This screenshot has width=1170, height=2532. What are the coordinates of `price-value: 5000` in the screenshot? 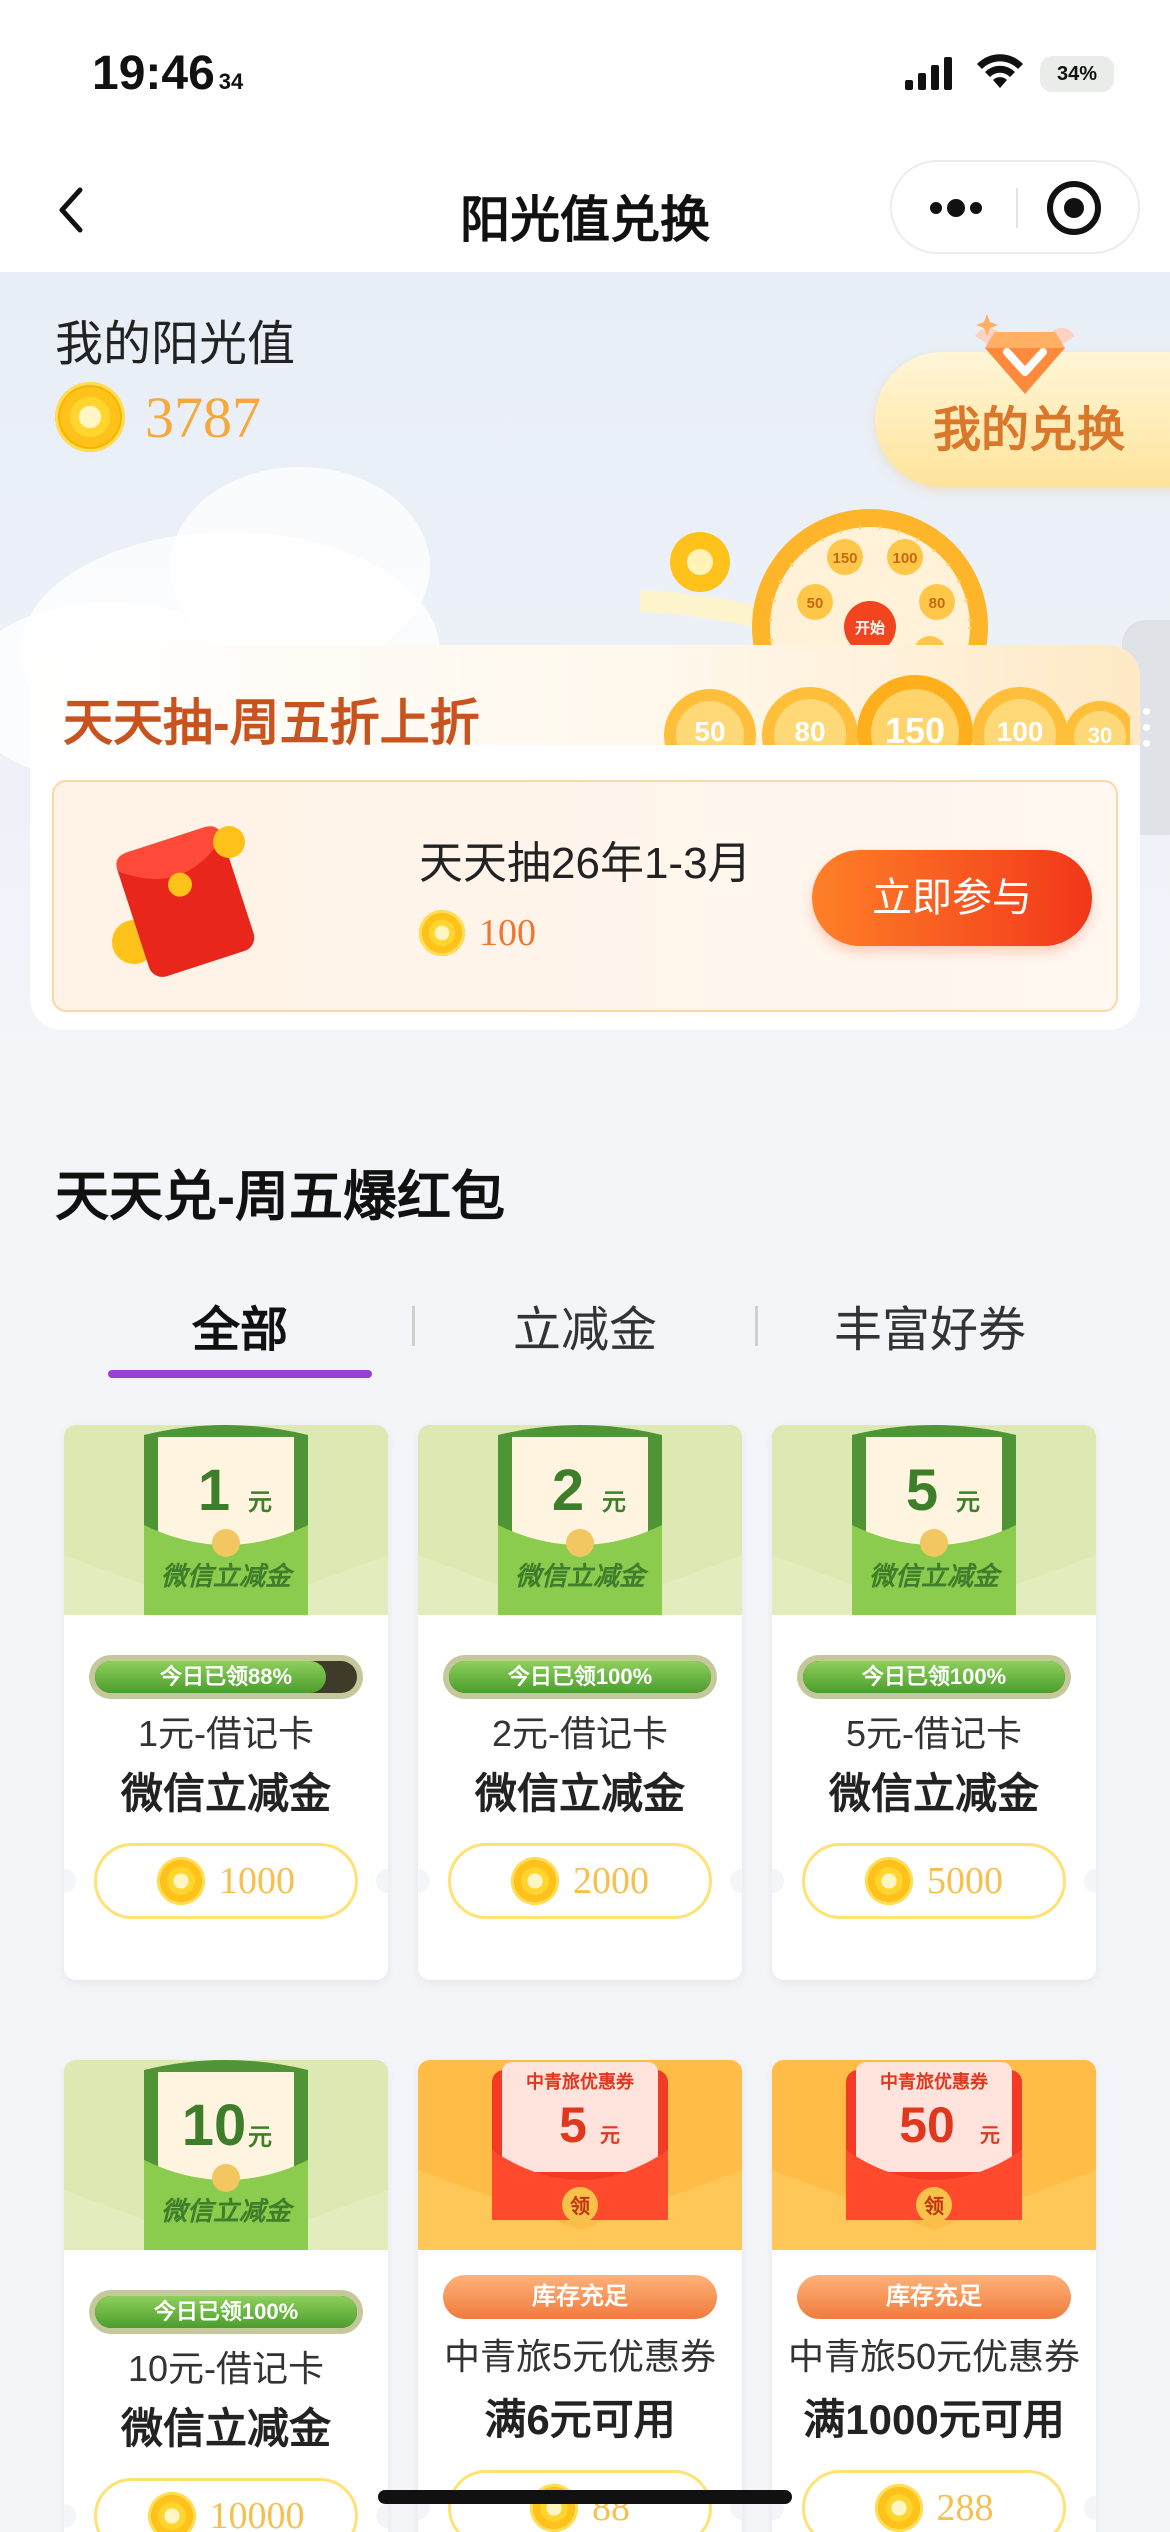 It's located at (965, 1881).